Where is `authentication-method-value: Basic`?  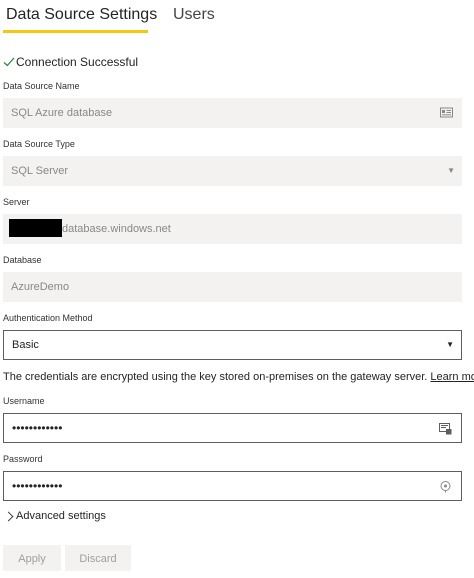
authentication-method-value: Basic is located at coordinates (25, 345).